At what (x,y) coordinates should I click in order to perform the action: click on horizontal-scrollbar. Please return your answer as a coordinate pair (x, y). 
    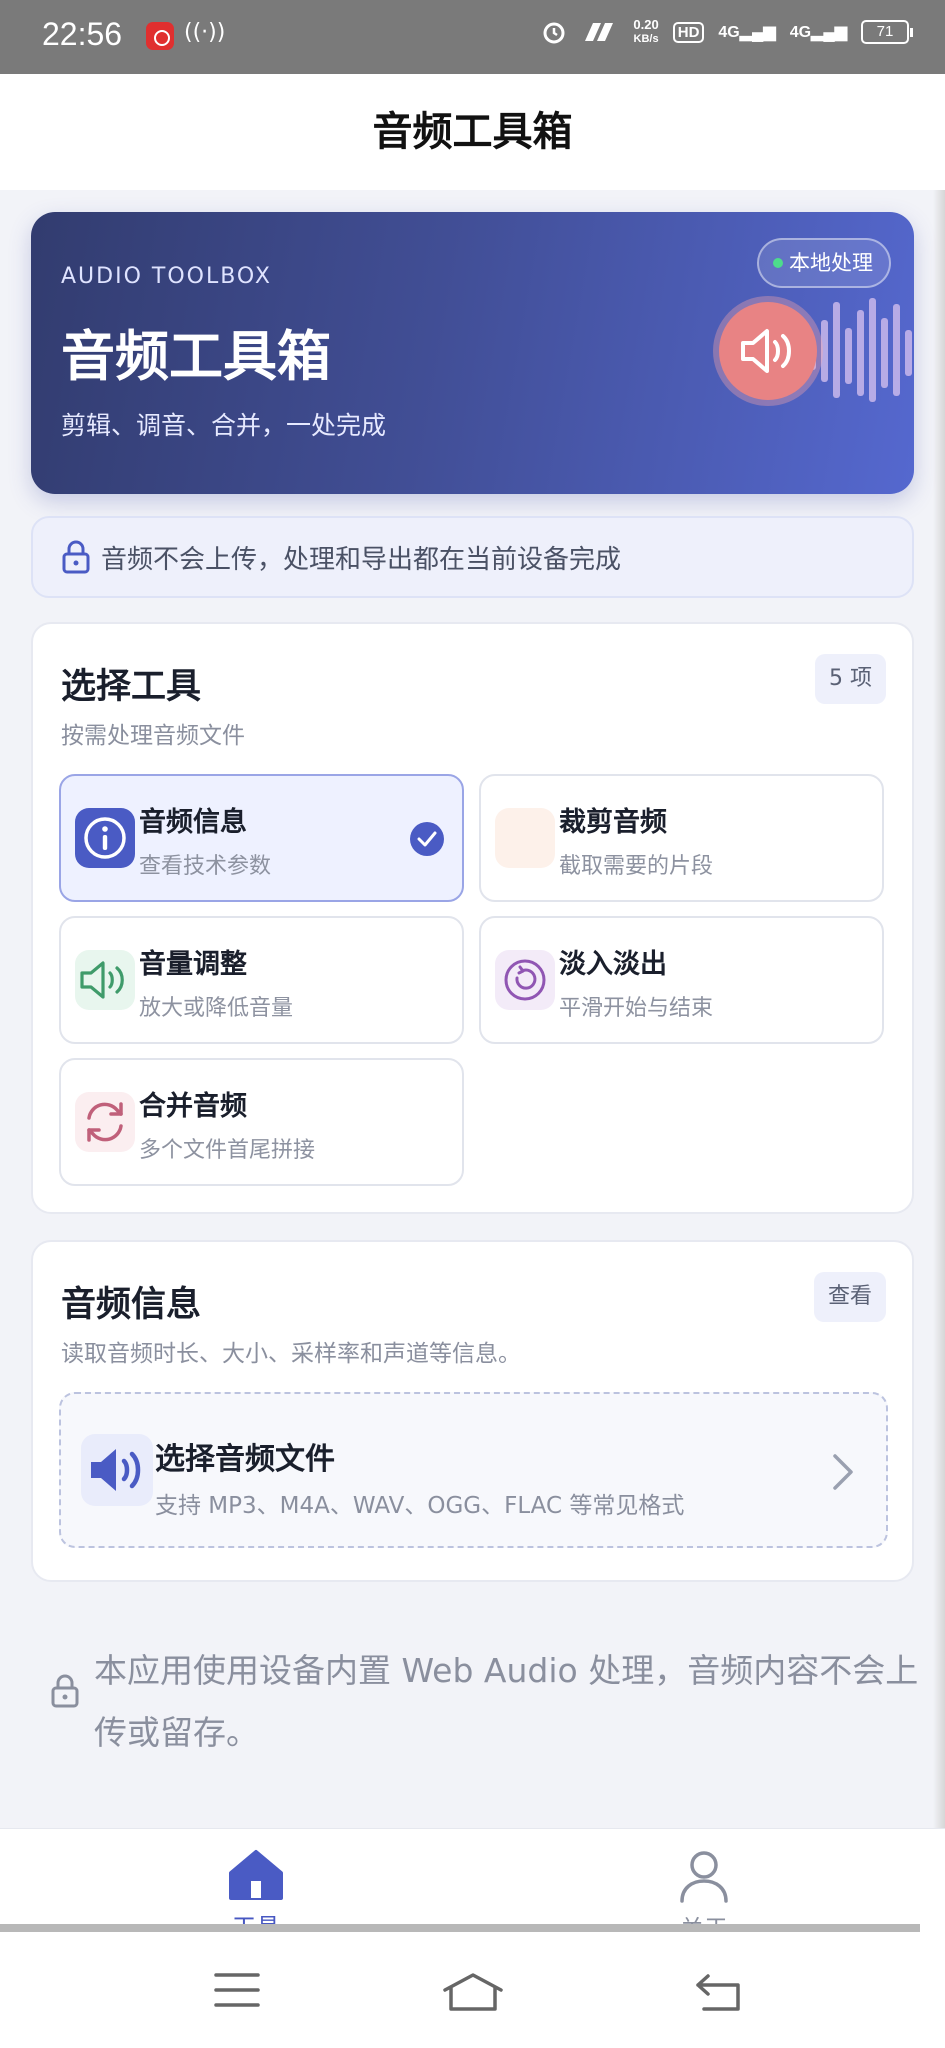
    Looking at the image, I should click on (460, 1928).